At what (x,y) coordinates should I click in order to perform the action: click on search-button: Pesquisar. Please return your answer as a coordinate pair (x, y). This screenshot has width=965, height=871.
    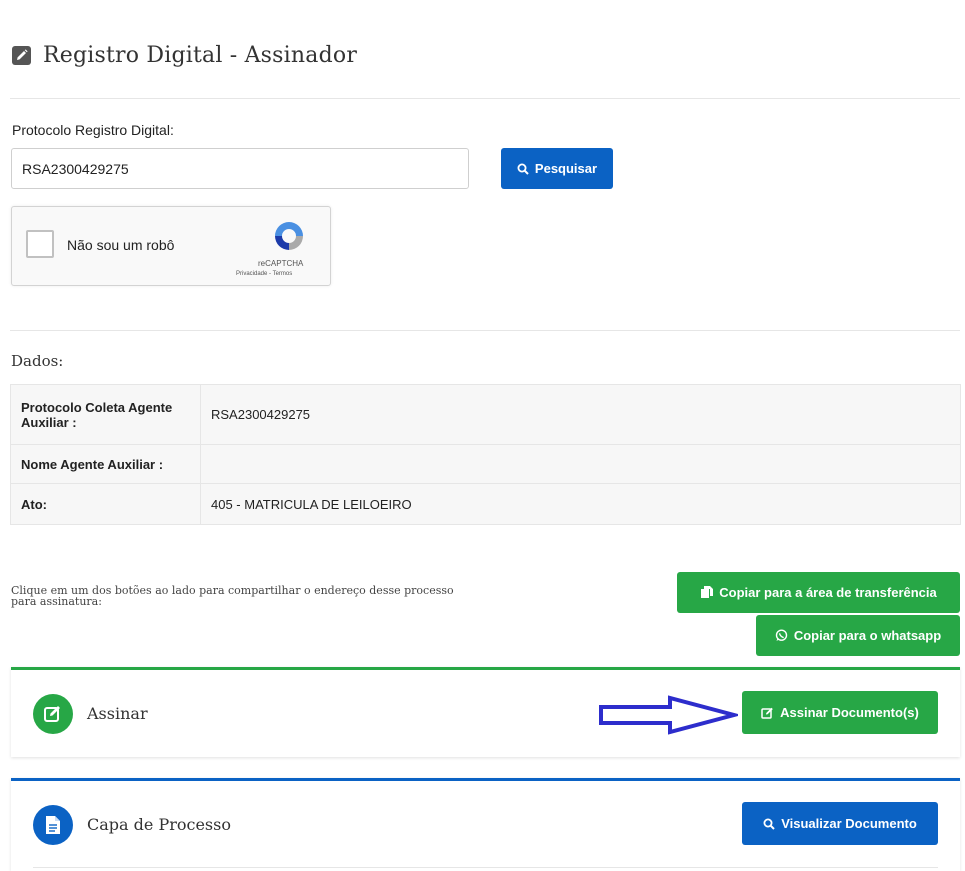
    Looking at the image, I should click on (557, 168).